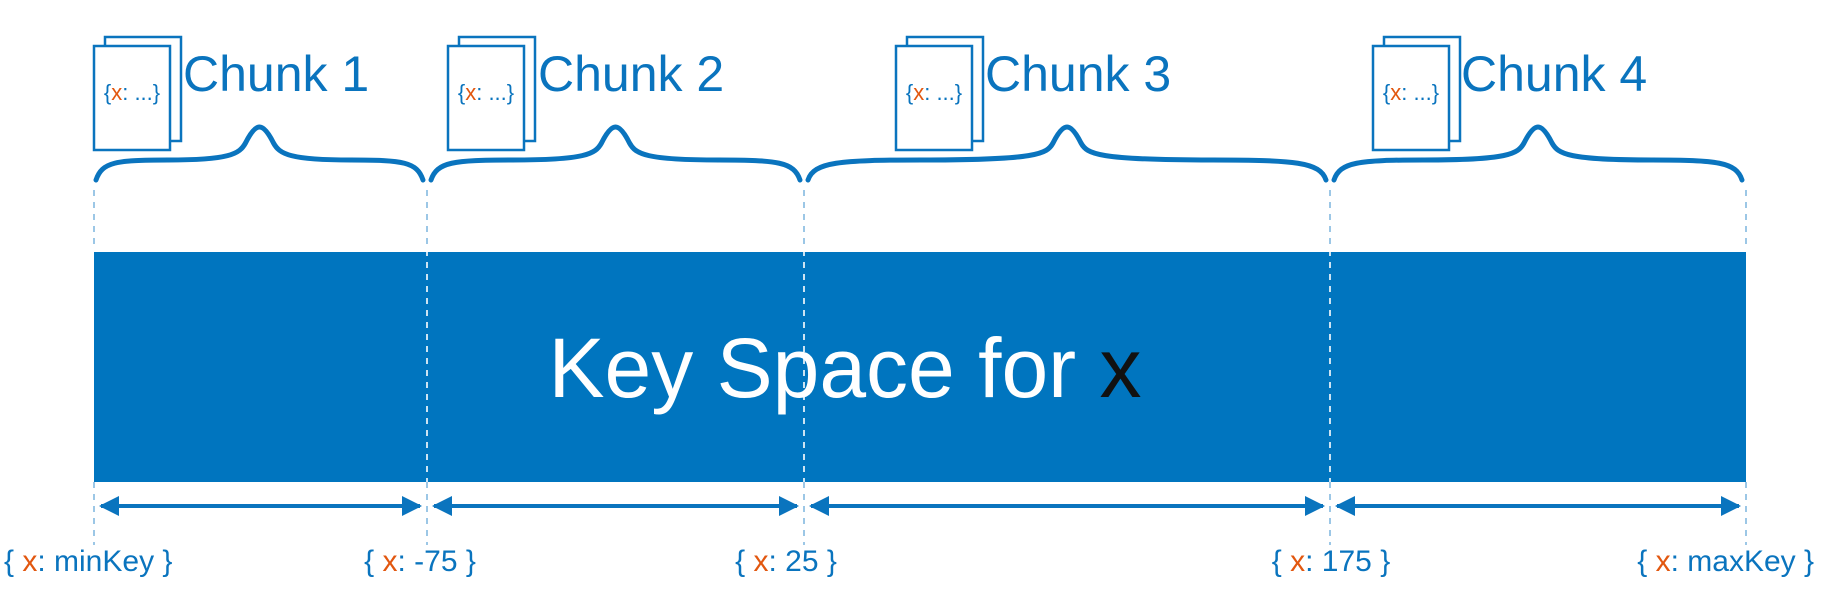  What do you see at coordinates (1347, 561) in the screenshot?
I see `bound-value: : 175 }` at bounding box center [1347, 561].